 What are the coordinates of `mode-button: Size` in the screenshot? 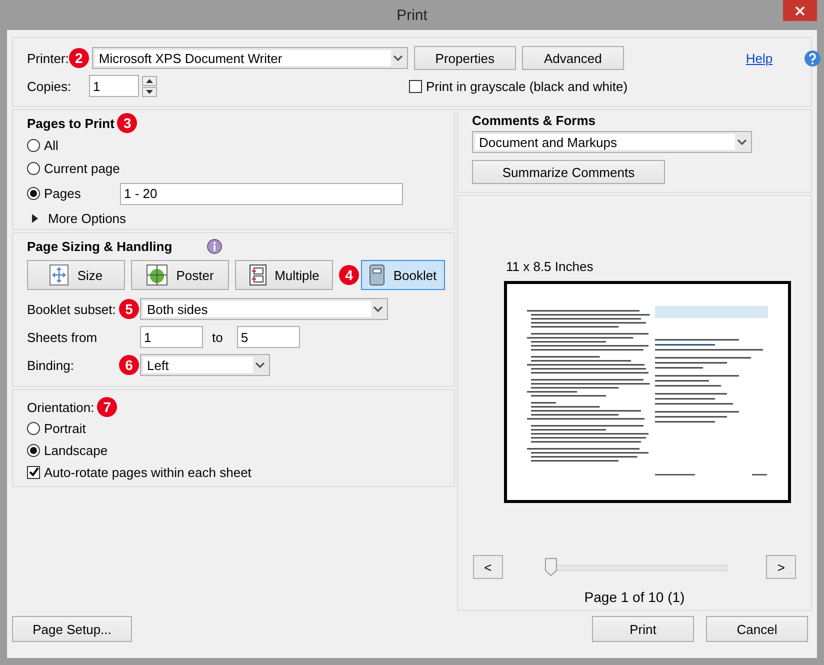 It's located at (76, 275).